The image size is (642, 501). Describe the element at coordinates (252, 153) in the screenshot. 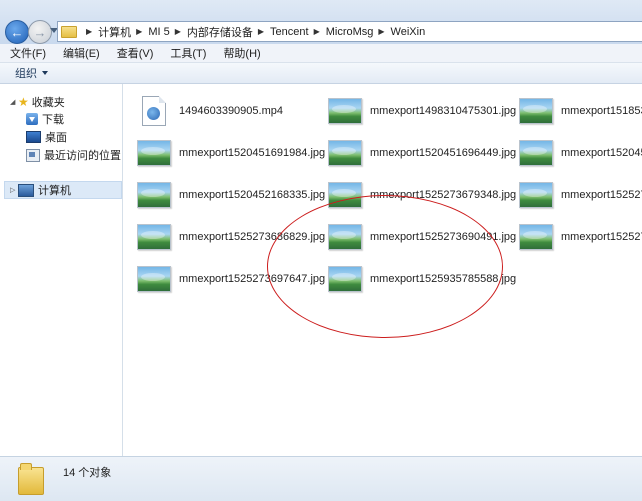

I see `file-name: mmexport1520451691984.jpg` at that location.